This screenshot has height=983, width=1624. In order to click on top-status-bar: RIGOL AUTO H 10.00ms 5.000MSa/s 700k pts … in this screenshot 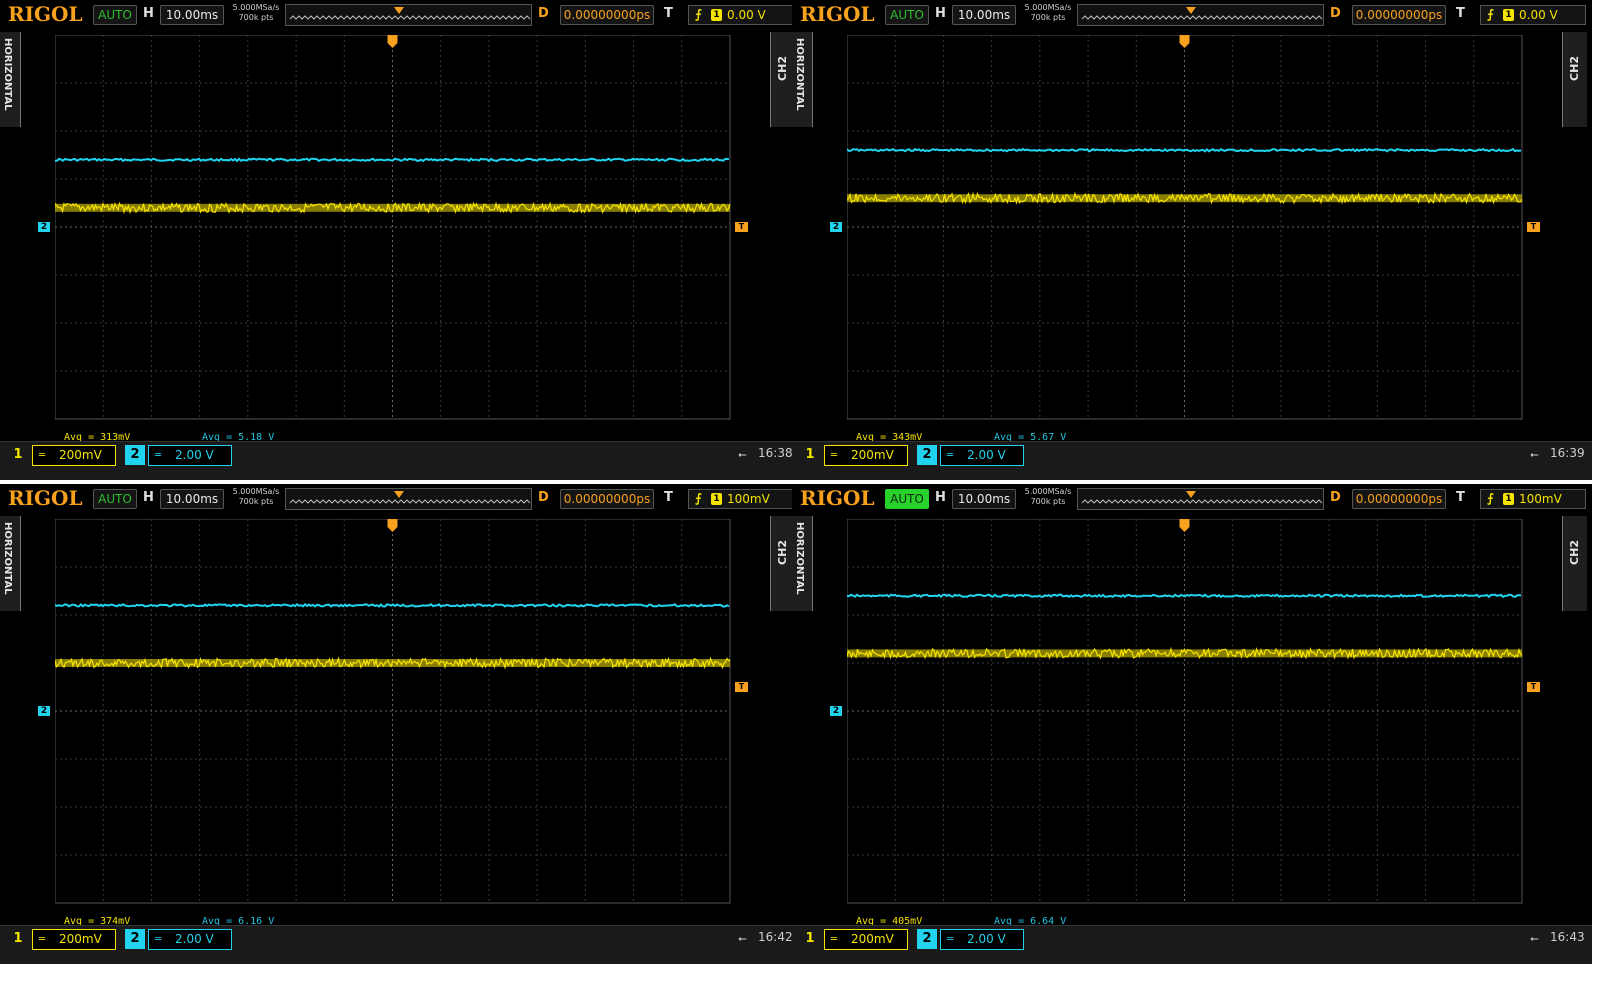, I will do `click(1192, 15)`.